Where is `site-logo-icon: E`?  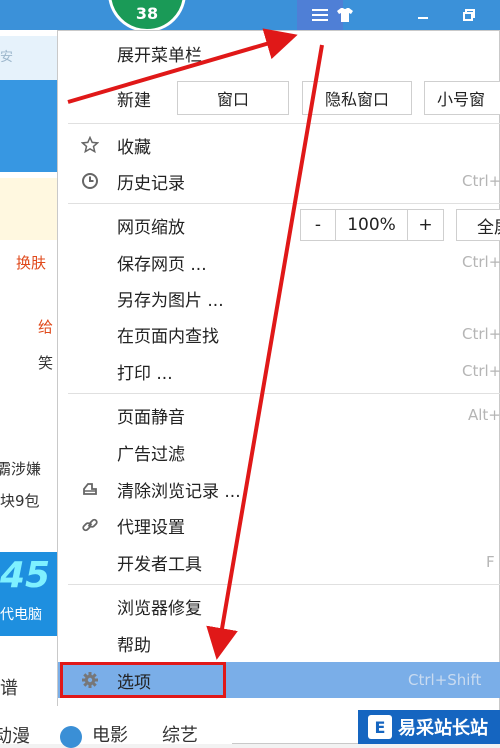 site-logo-icon: E is located at coordinates (380, 727).